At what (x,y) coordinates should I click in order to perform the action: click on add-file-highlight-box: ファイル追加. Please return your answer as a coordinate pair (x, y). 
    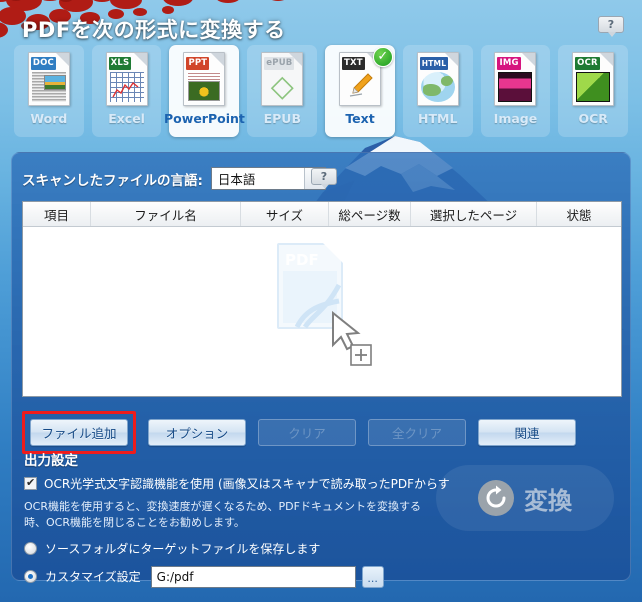
    Looking at the image, I should click on (79, 432).